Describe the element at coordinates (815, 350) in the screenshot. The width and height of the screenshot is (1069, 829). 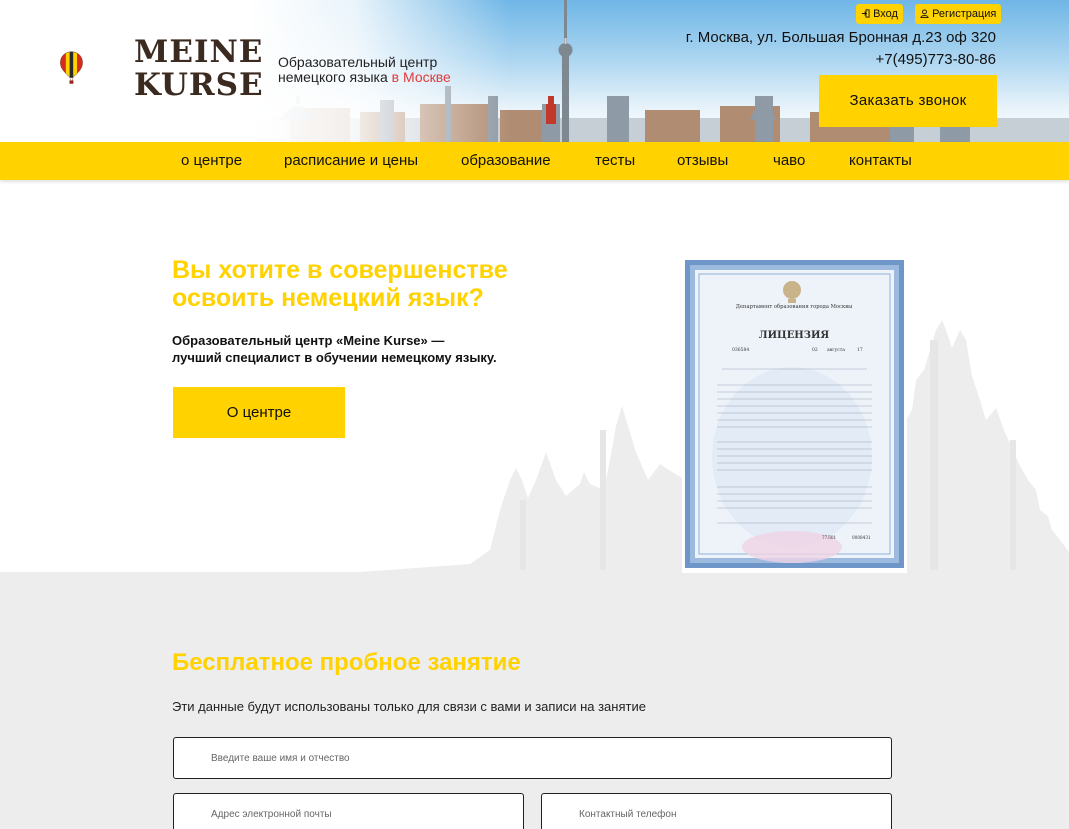
I see `license-day: 02` at that location.